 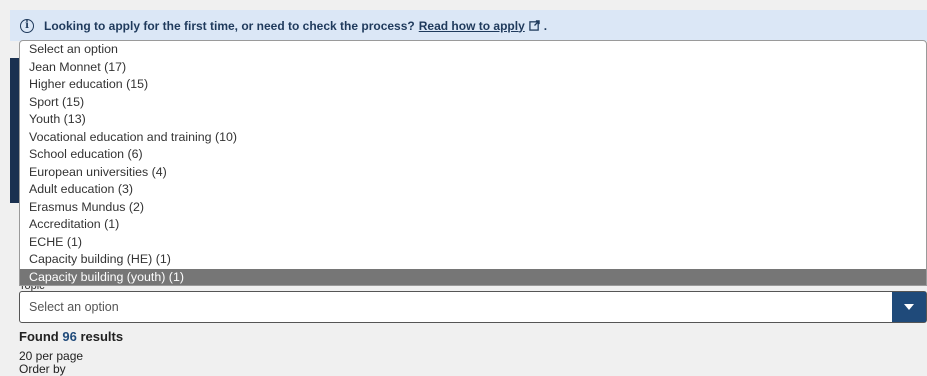 I want to click on dropdown-option: Sport (15), so click(x=473, y=103).